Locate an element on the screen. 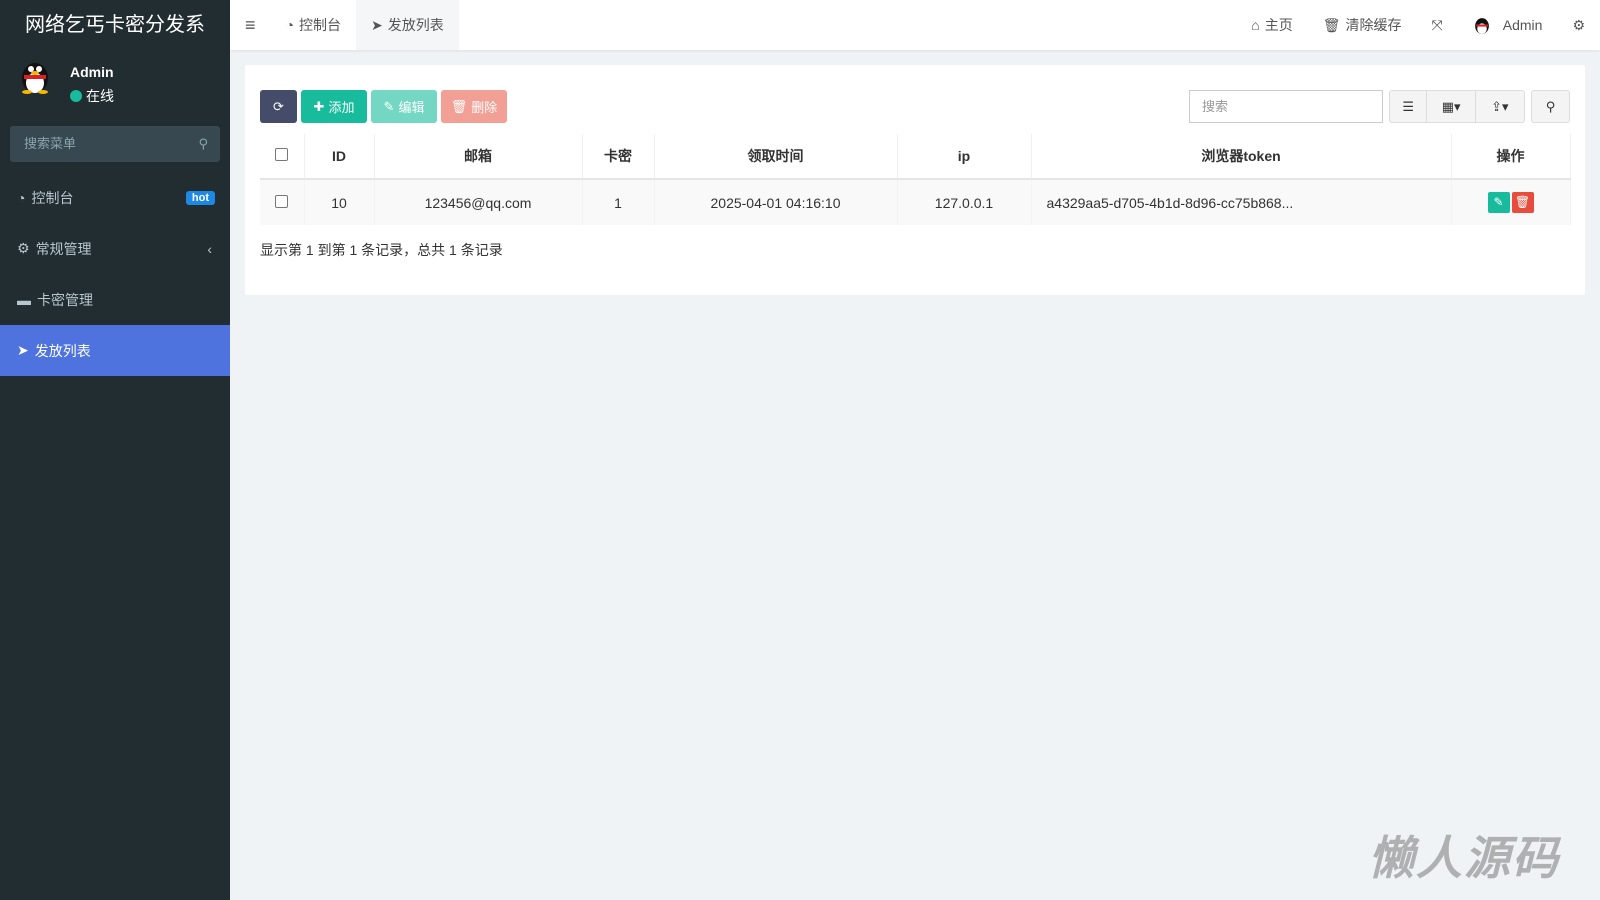 The height and width of the screenshot is (900, 1600). edit-label: 编辑 is located at coordinates (411, 107).